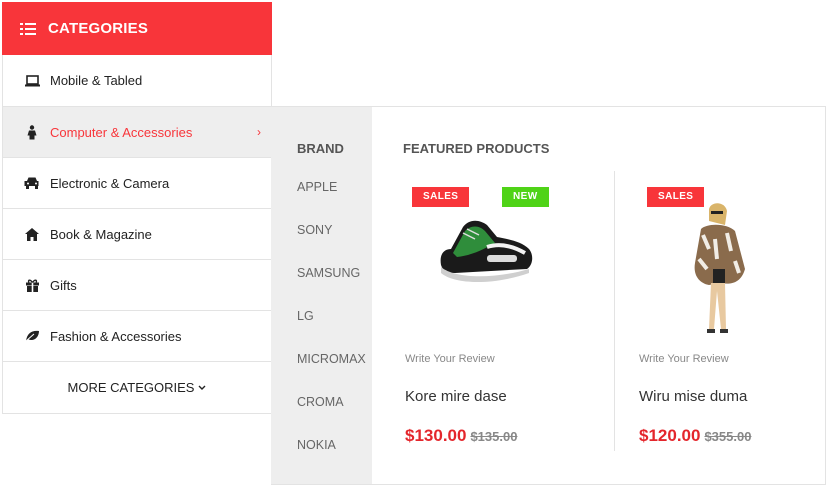  I want to click on category-item-fashion: Fashion & Accessories, so click(137, 335).